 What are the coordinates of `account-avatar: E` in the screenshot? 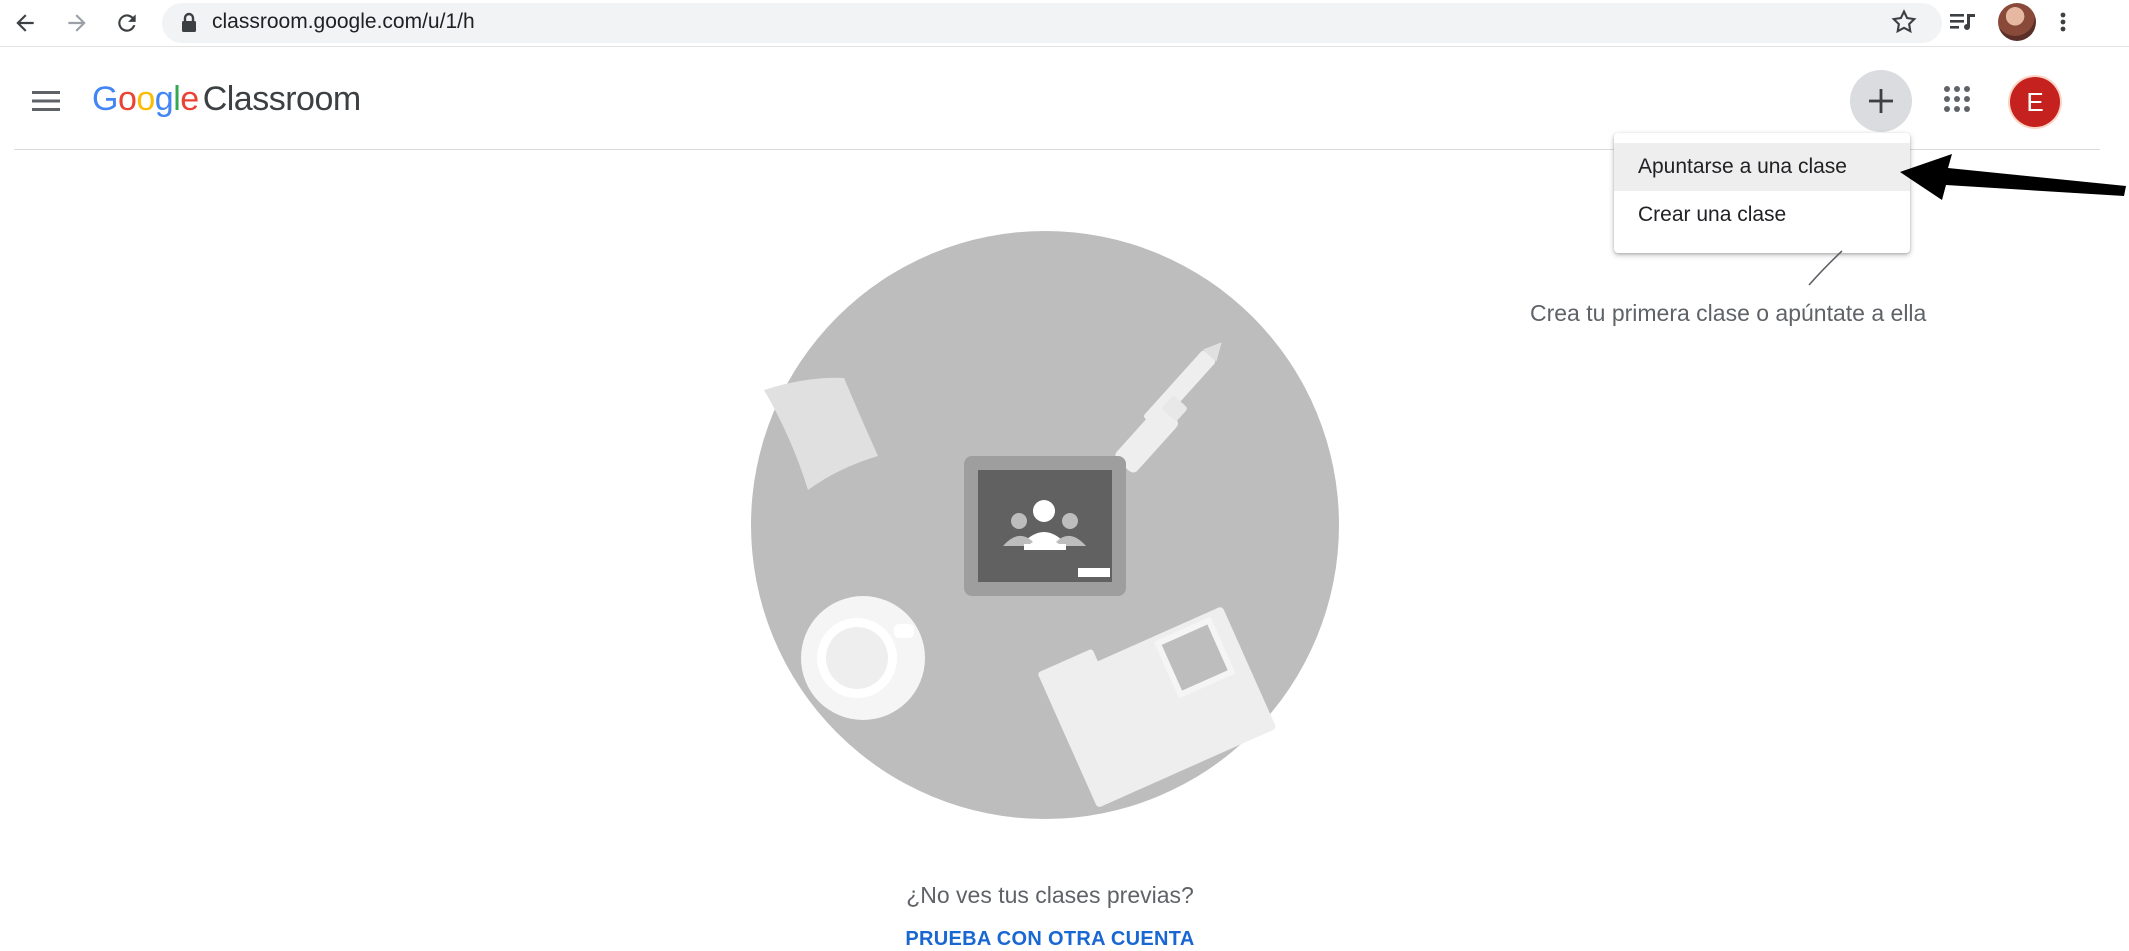 It's located at (2035, 102).